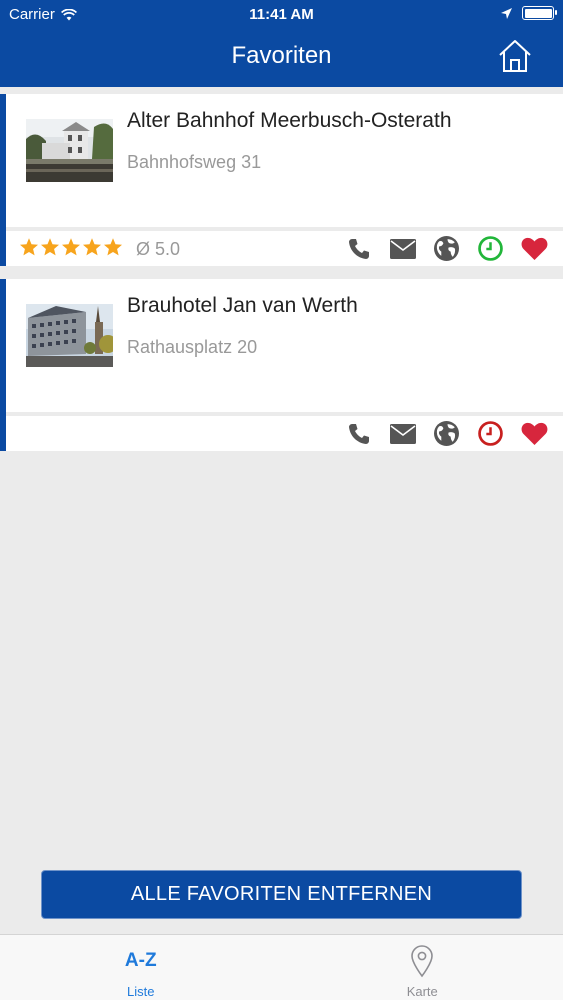 The image size is (563, 1000). I want to click on az-list-icon: A-Z, so click(140, 960).